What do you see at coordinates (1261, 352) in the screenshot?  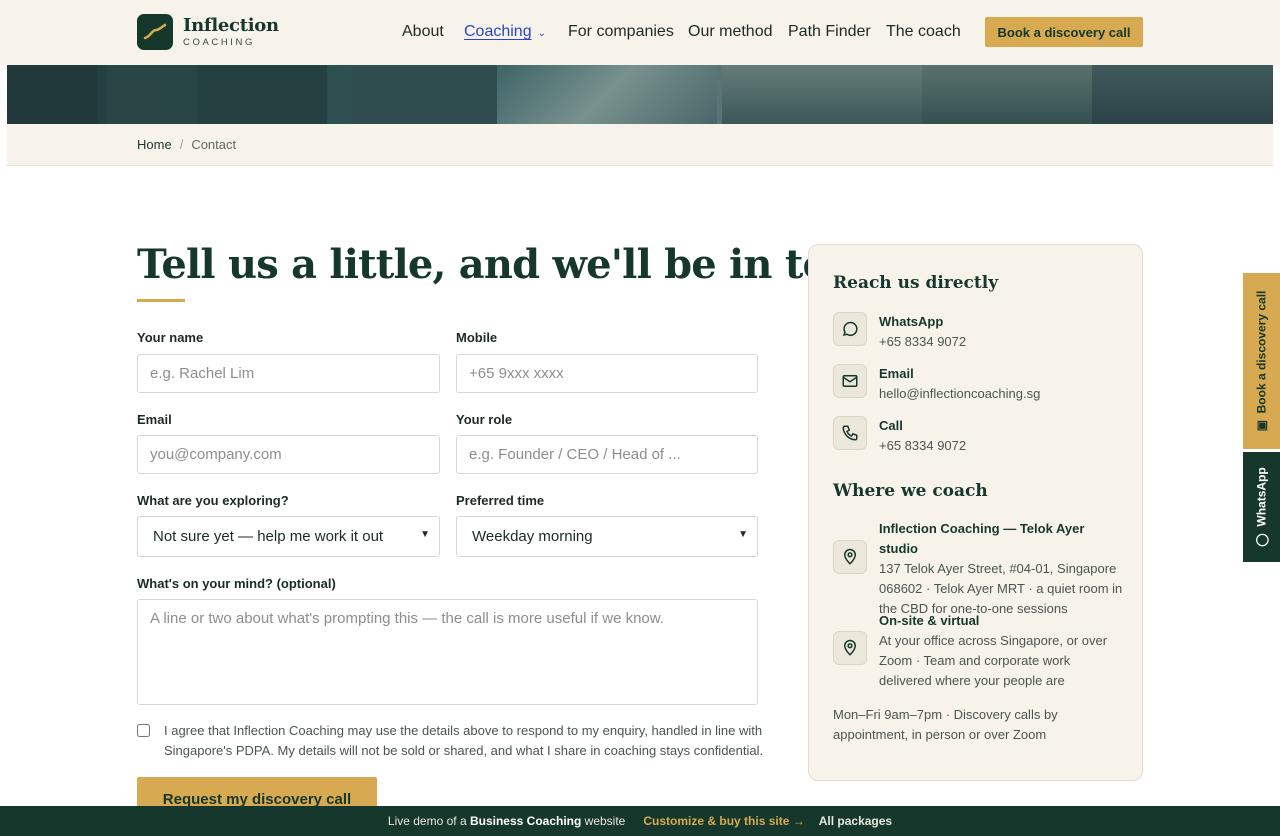 I see `side-tab-book-label: Book a discovery call` at bounding box center [1261, 352].